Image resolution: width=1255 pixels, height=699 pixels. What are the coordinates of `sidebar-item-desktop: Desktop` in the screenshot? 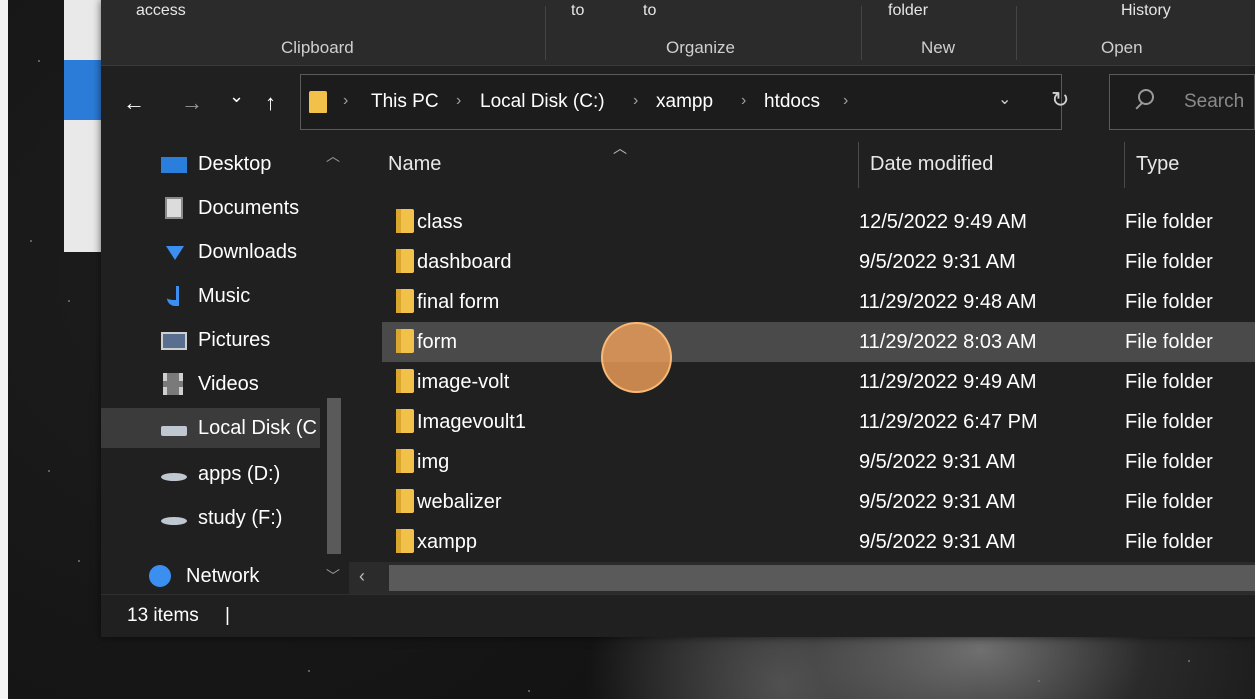 It's located at (242, 164).